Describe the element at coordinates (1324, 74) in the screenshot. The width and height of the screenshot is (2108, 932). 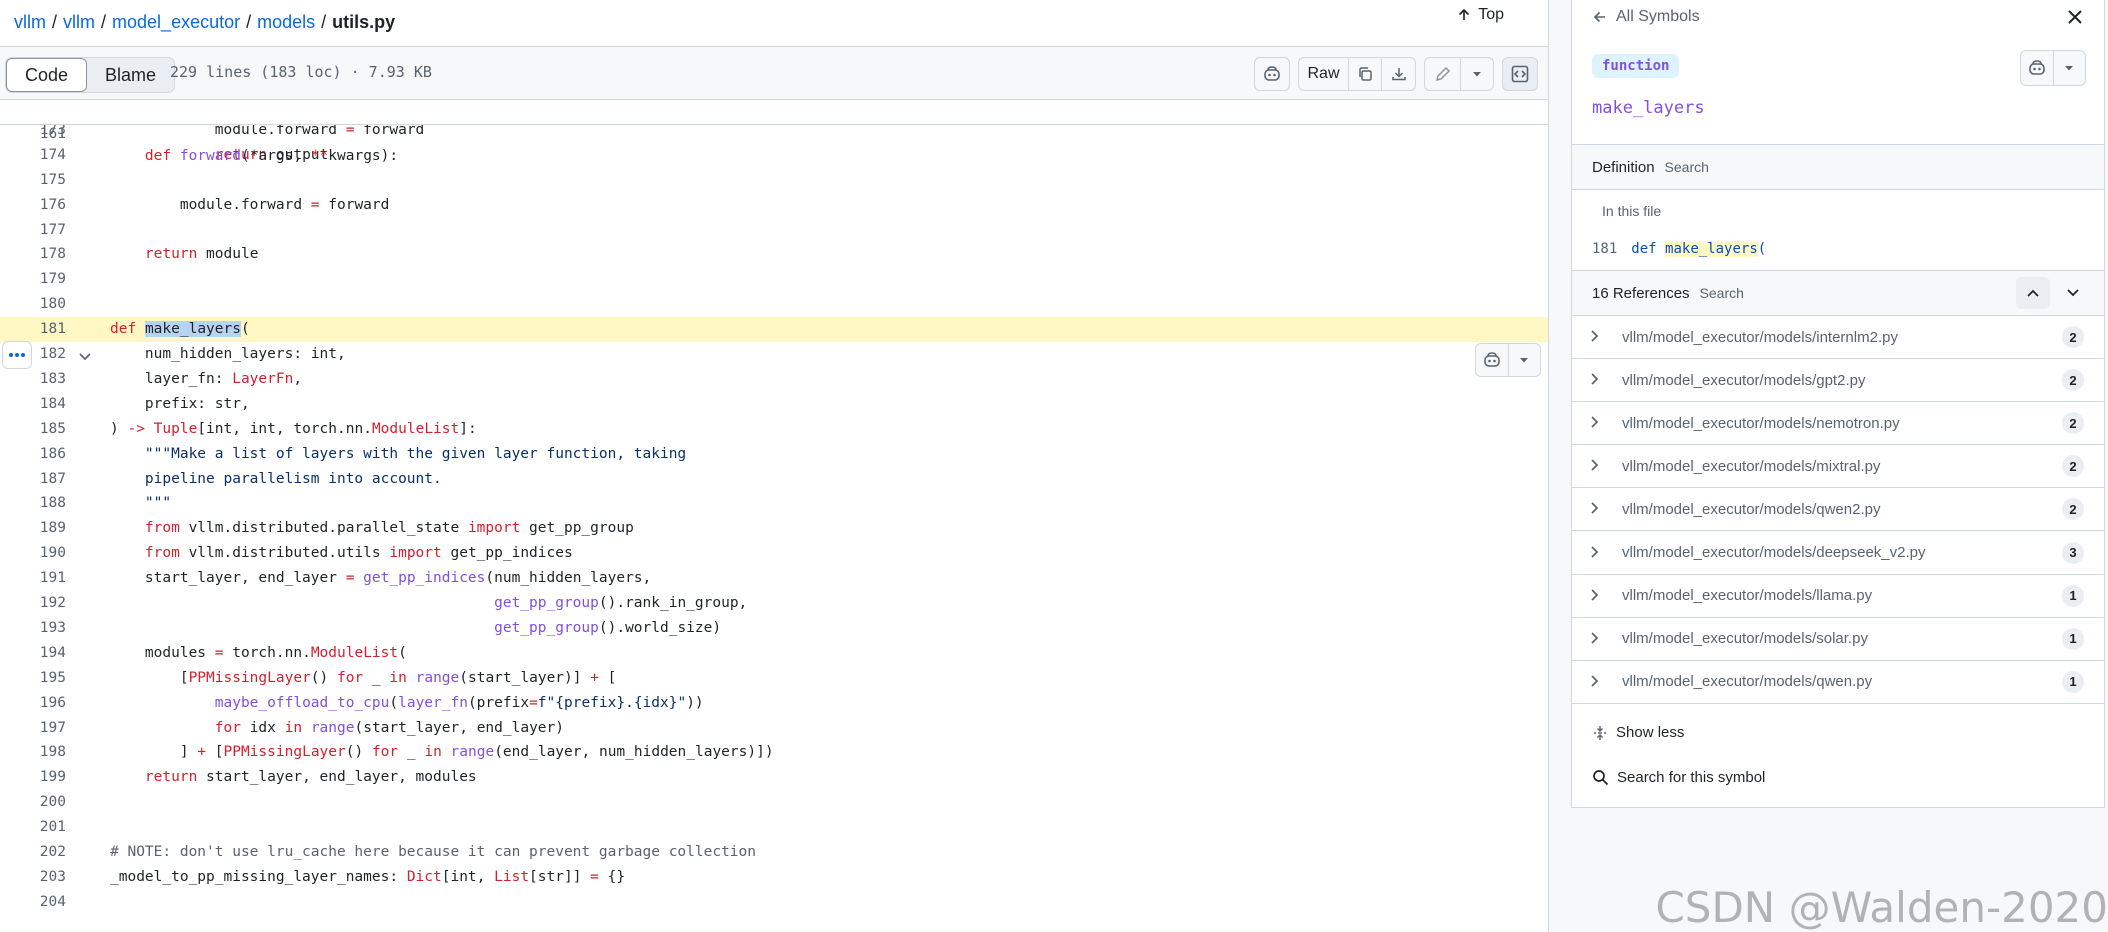
I see `raw-button: Raw` at that location.